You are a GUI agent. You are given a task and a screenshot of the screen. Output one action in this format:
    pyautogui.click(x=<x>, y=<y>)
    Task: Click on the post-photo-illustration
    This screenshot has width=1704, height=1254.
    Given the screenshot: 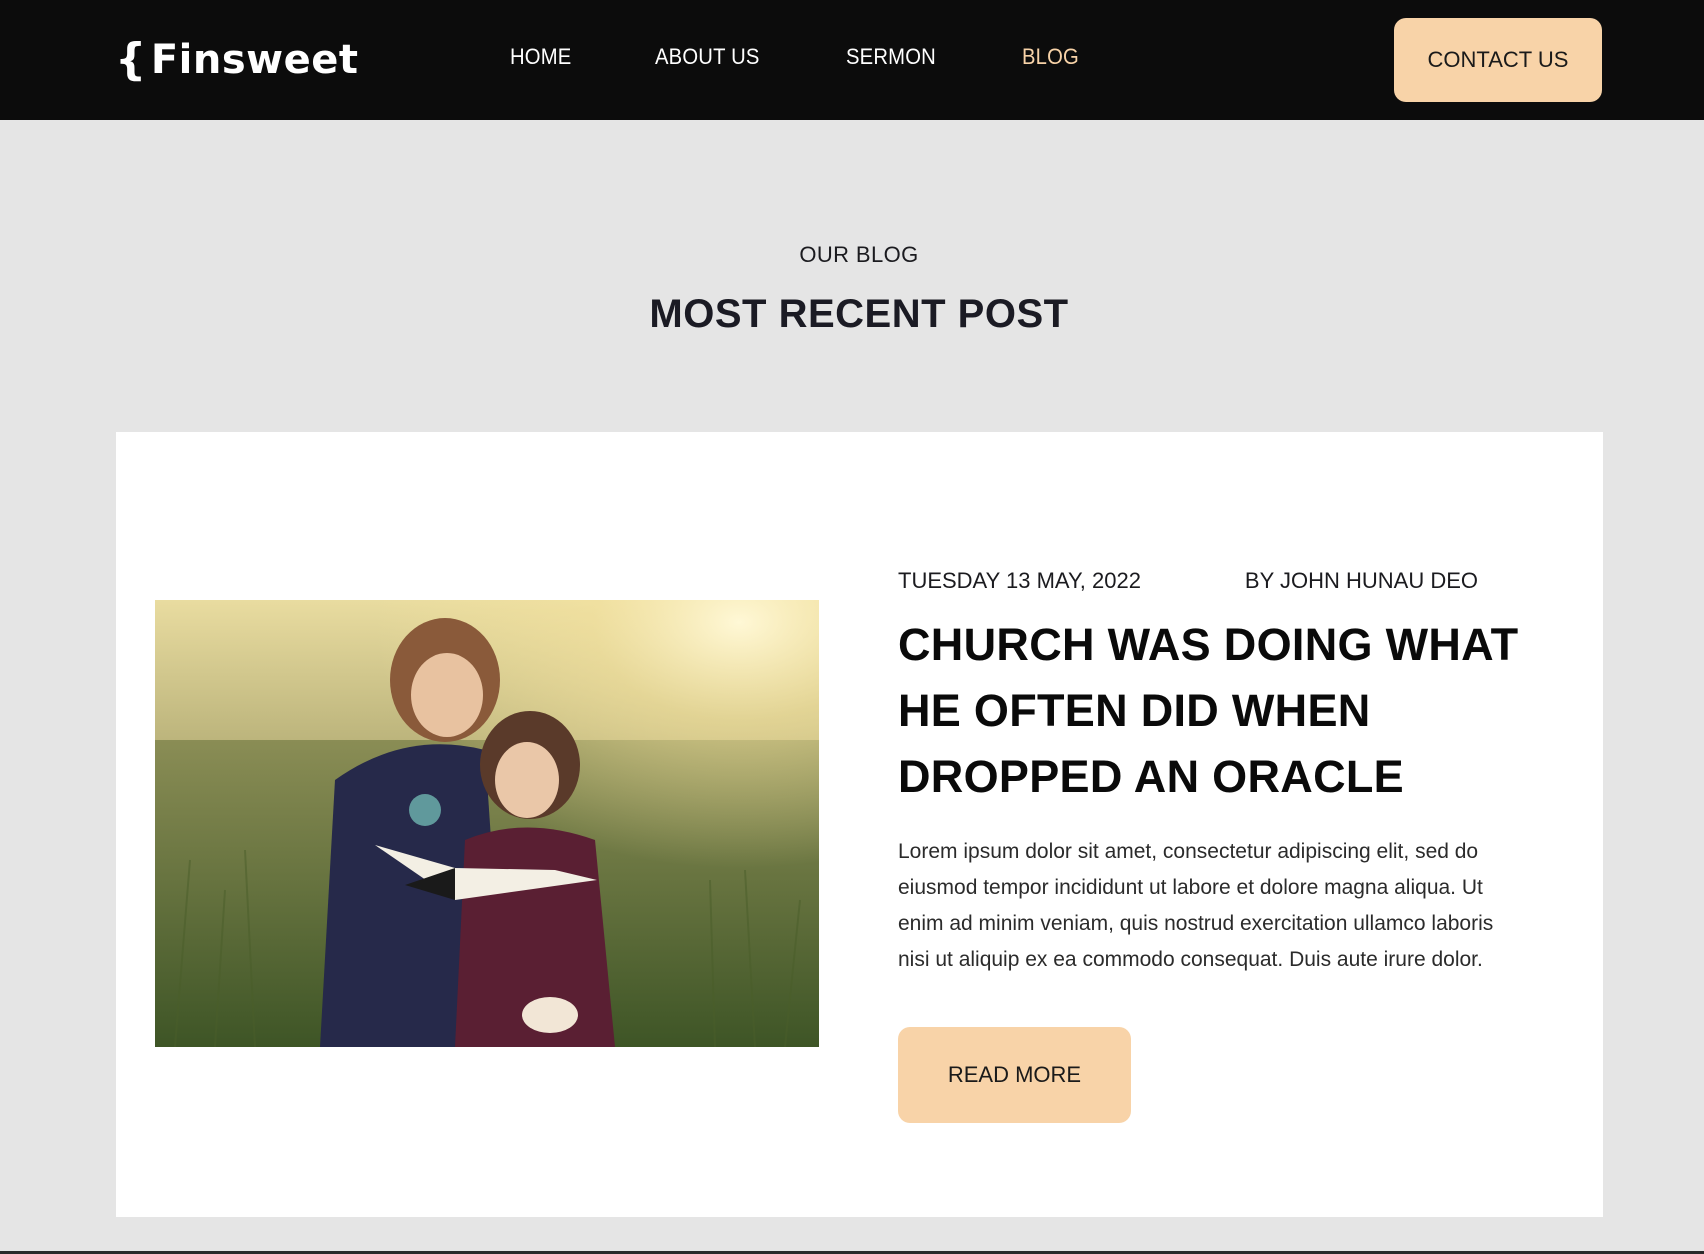 What is the action you would take?
    pyautogui.click(x=487, y=823)
    